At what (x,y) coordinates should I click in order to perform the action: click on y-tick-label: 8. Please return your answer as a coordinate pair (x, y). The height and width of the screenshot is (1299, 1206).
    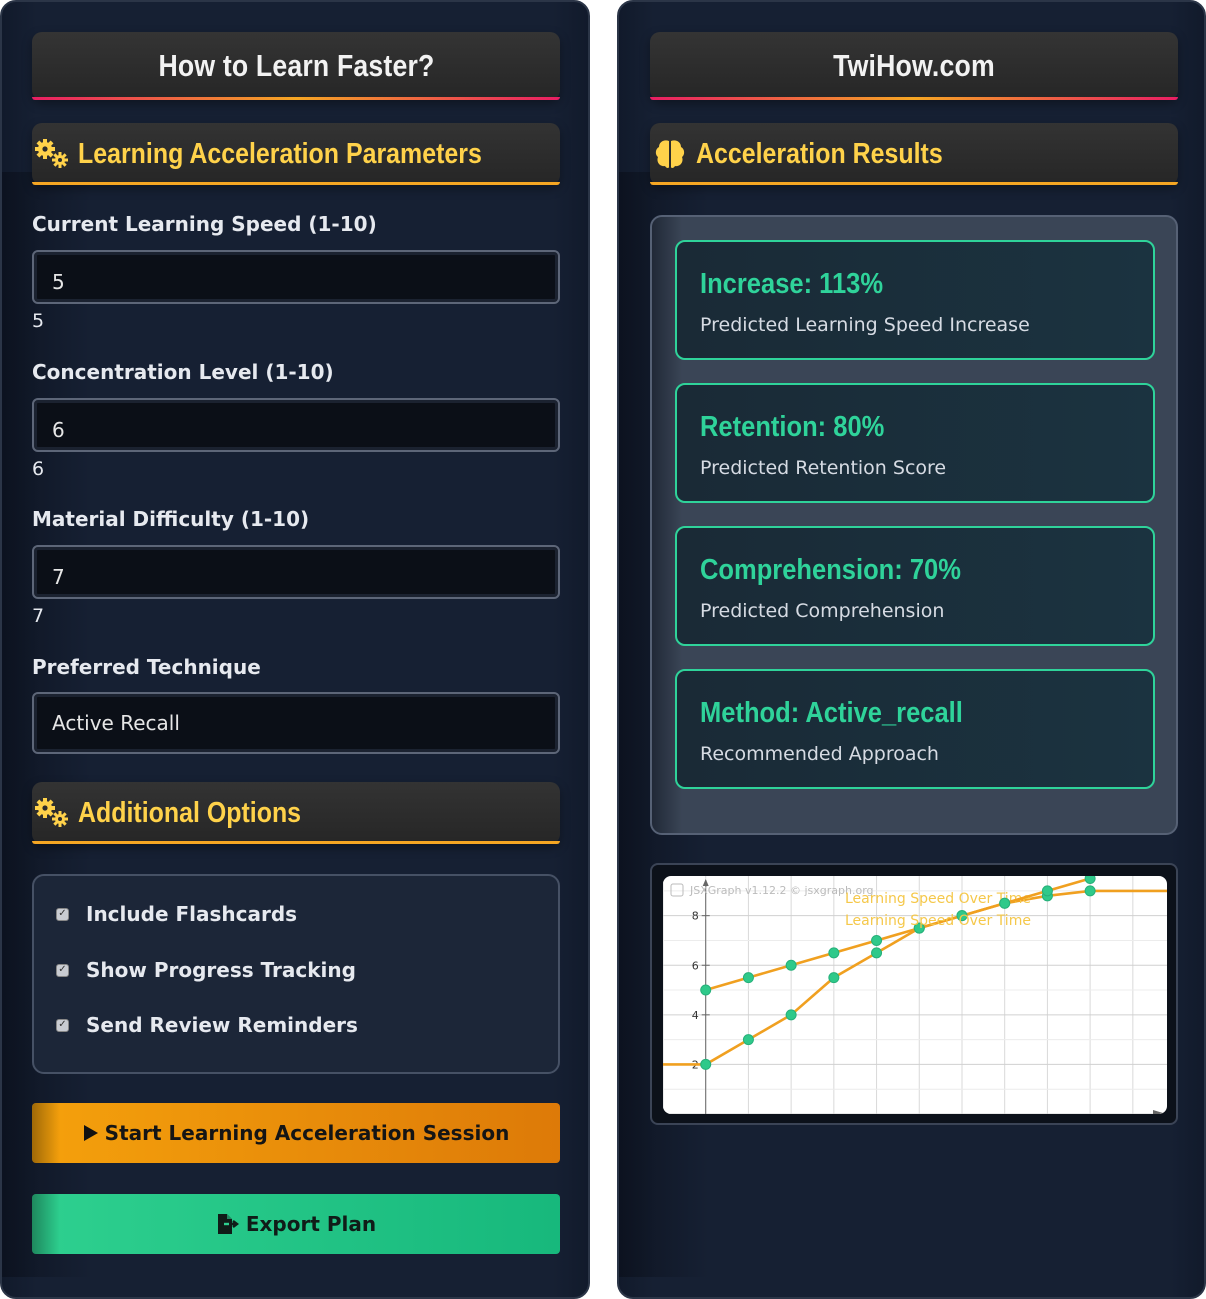
    Looking at the image, I should click on (695, 916).